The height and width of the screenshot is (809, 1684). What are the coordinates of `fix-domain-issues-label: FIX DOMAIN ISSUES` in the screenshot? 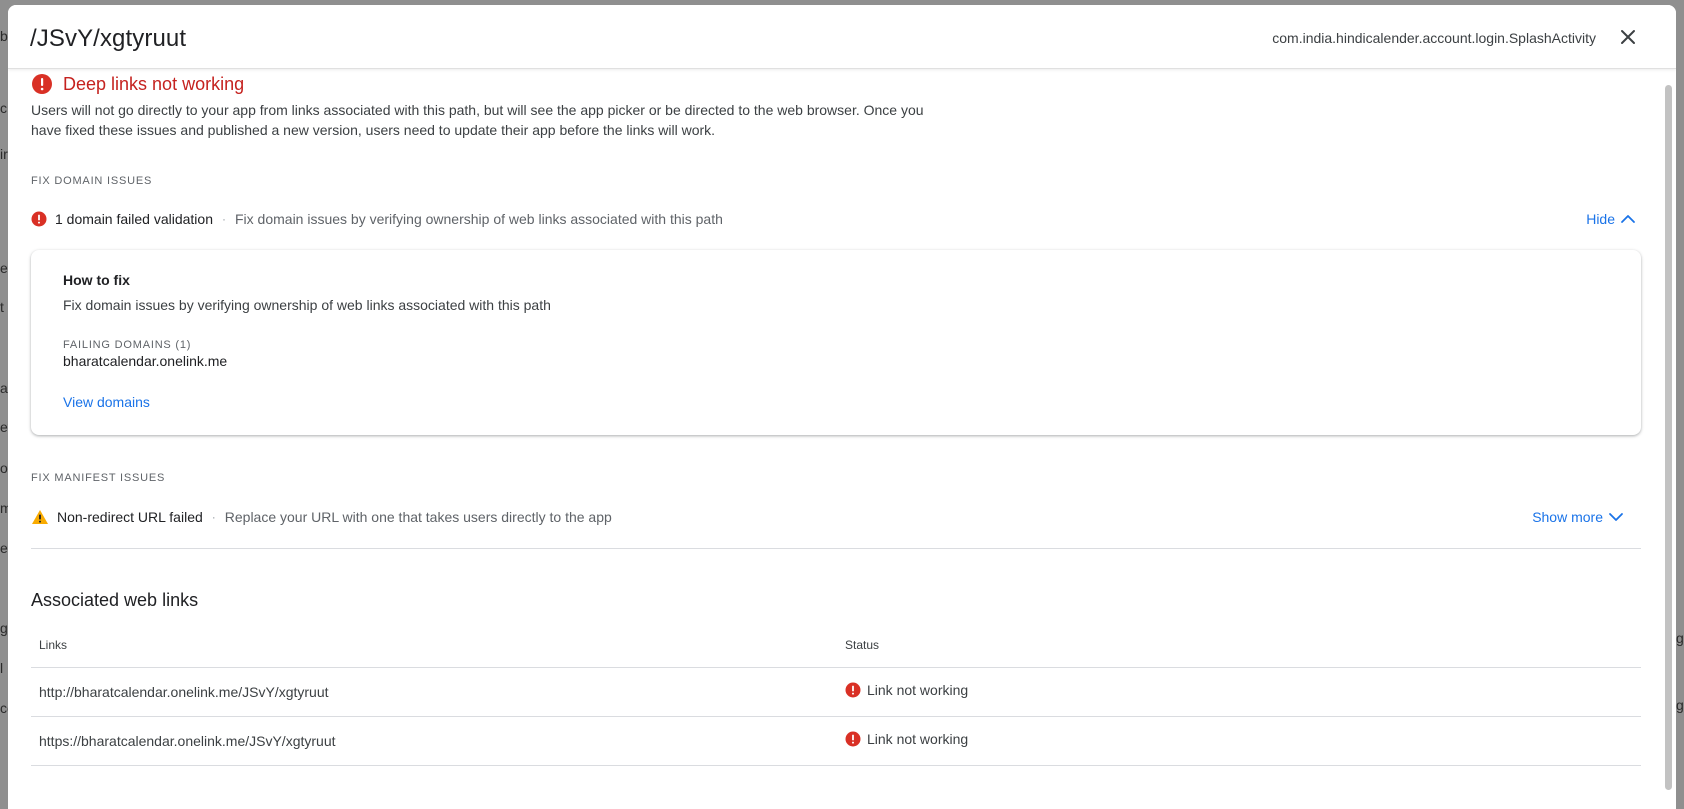 It's located at (92, 181).